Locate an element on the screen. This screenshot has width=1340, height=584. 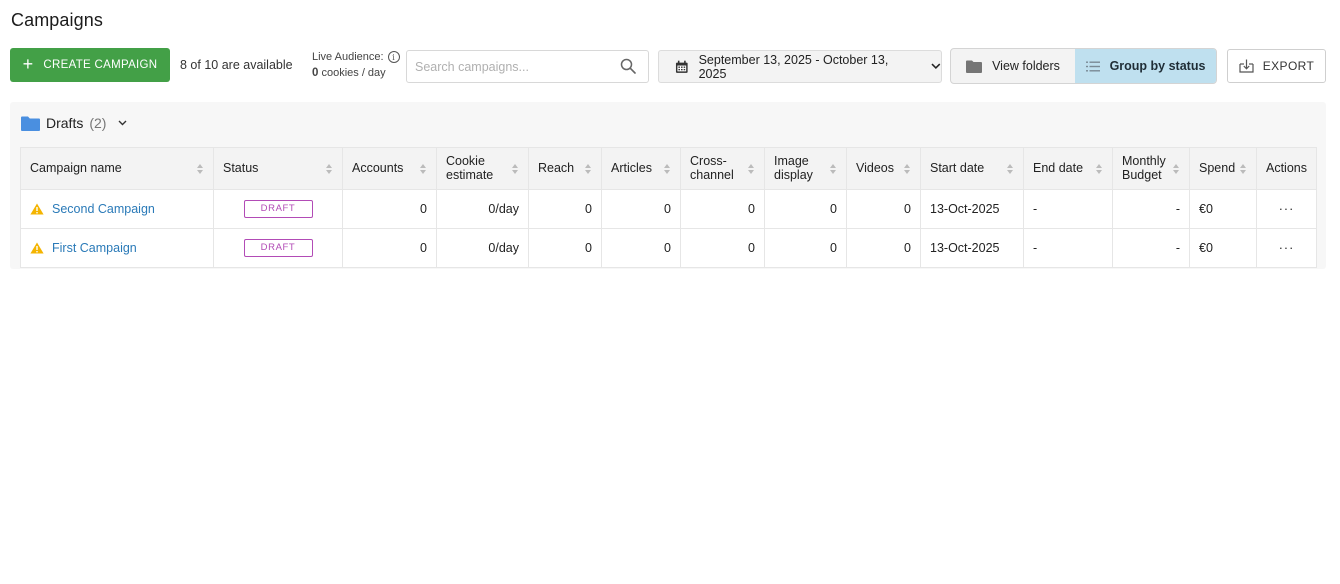
create-campaign-label: CREATE CAMPAIGN is located at coordinates (100, 65).